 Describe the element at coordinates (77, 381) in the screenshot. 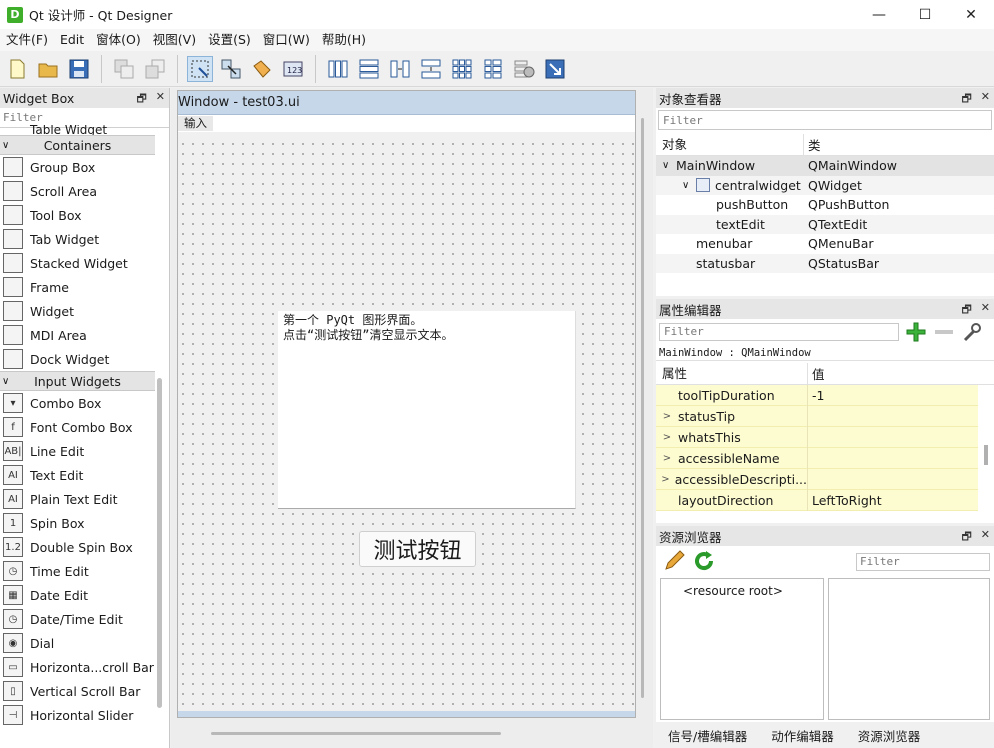

I see `category-input-widgets: ∨ Input Widgets` at that location.